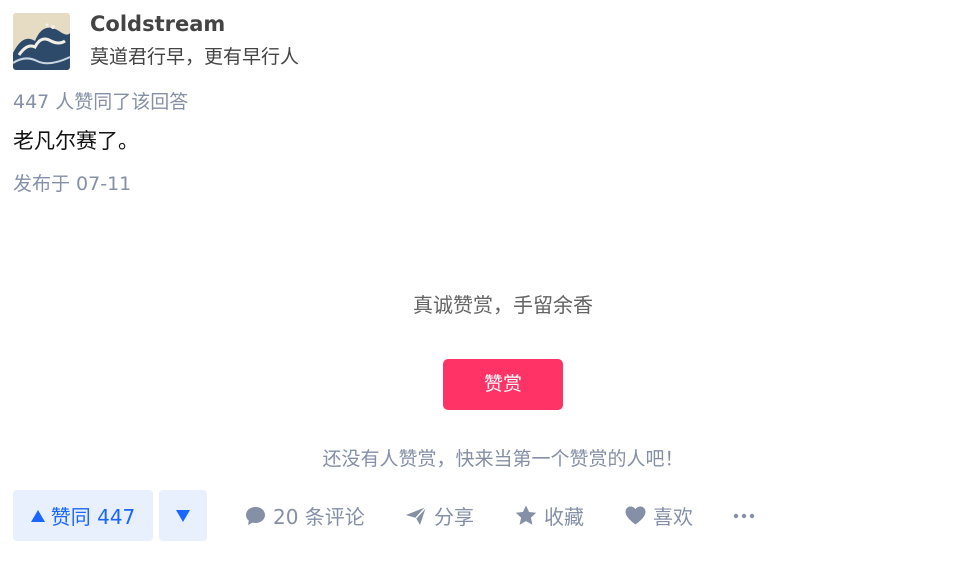 The height and width of the screenshot is (563, 970). What do you see at coordinates (416, 515) in the screenshot?
I see `paper-plane-icon` at bounding box center [416, 515].